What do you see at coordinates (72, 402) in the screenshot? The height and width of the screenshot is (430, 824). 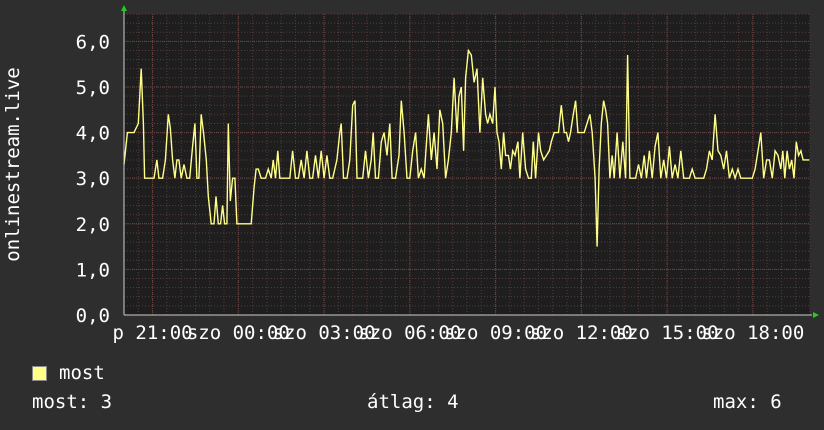 I see `stat-current: most: 3` at bounding box center [72, 402].